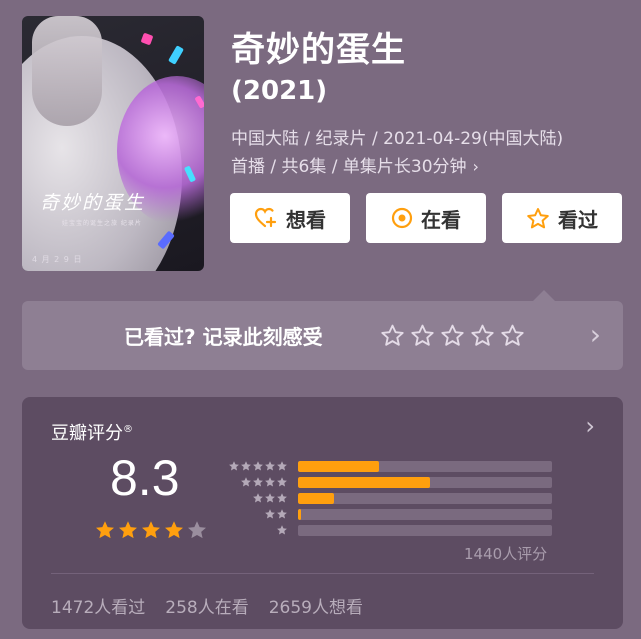 The height and width of the screenshot is (639, 641). I want to click on want-count: 2659人想看, so click(315, 608).